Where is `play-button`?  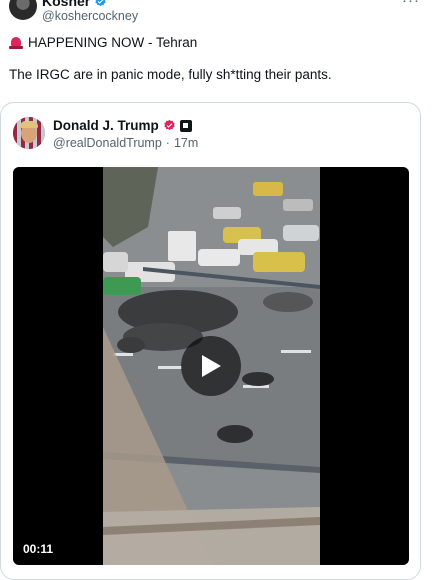
play-button is located at coordinates (211, 366).